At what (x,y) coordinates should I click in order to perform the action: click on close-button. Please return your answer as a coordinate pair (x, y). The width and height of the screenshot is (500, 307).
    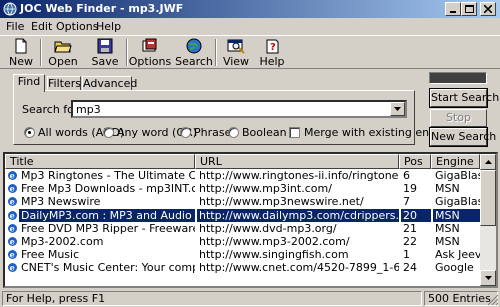
    Looking at the image, I should click on (488, 9).